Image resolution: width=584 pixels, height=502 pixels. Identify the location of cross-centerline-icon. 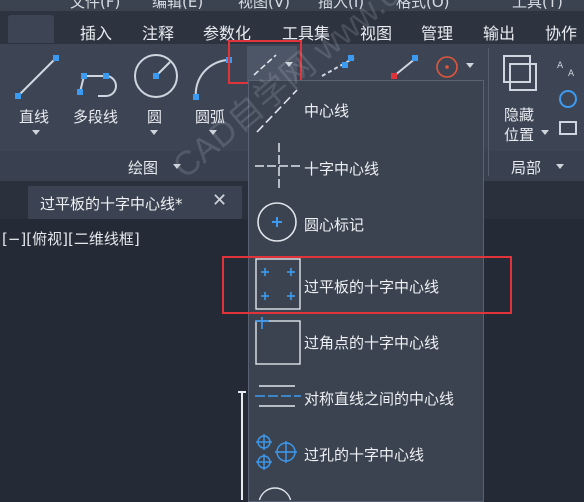
(279, 166).